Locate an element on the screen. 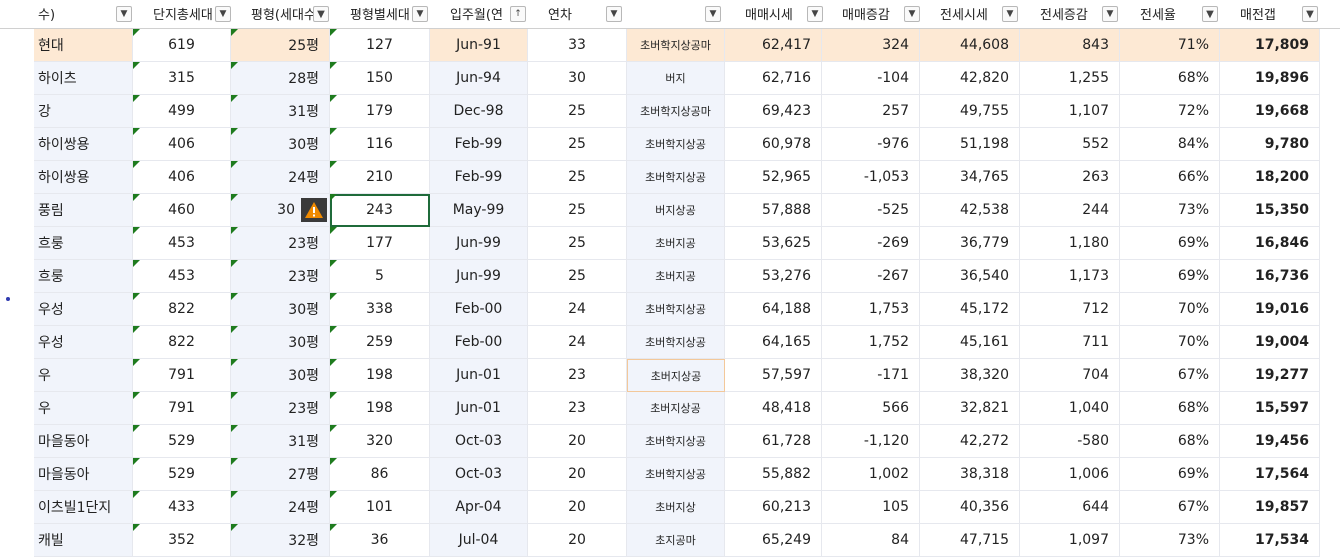 This screenshot has height=557, width=1340. cell-size: 30평 is located at coordinates (280, 375).